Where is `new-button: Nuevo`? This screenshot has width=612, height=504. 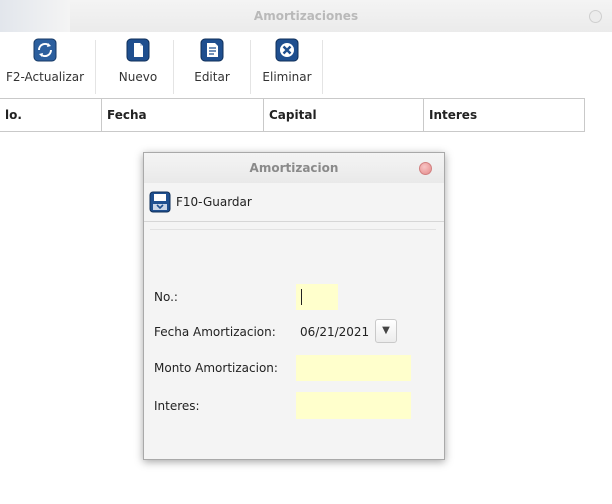
new-button: Nuevo is located at coordinates (138, 65).